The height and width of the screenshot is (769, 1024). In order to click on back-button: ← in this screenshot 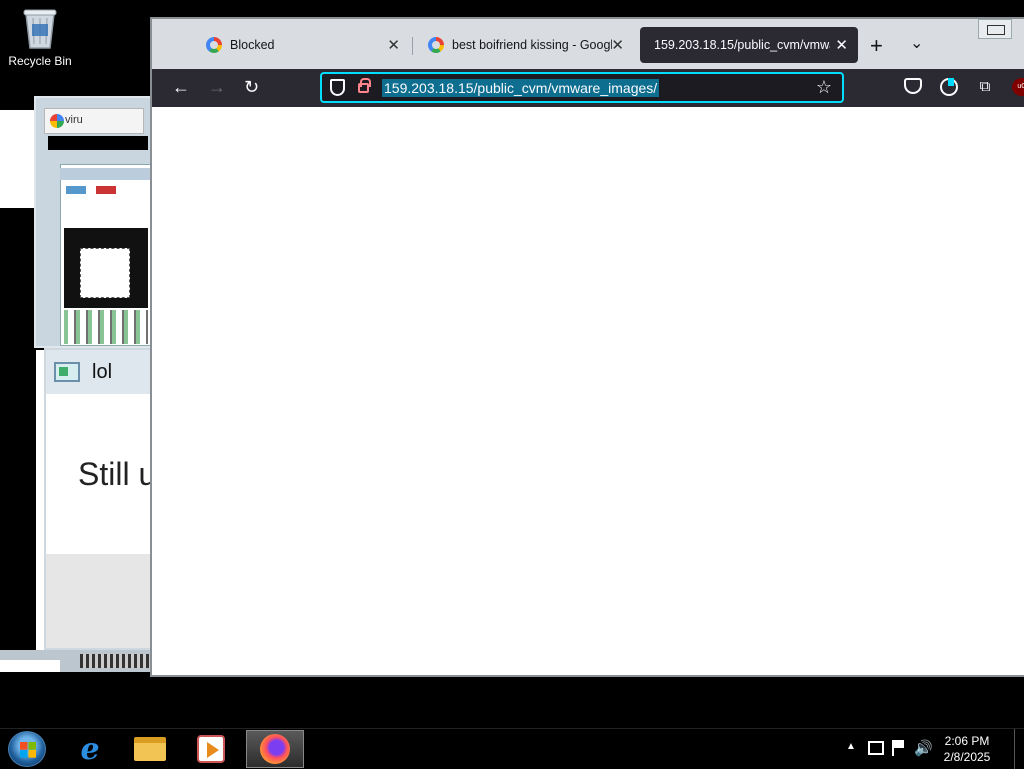, I will do `click(181, 87)`.